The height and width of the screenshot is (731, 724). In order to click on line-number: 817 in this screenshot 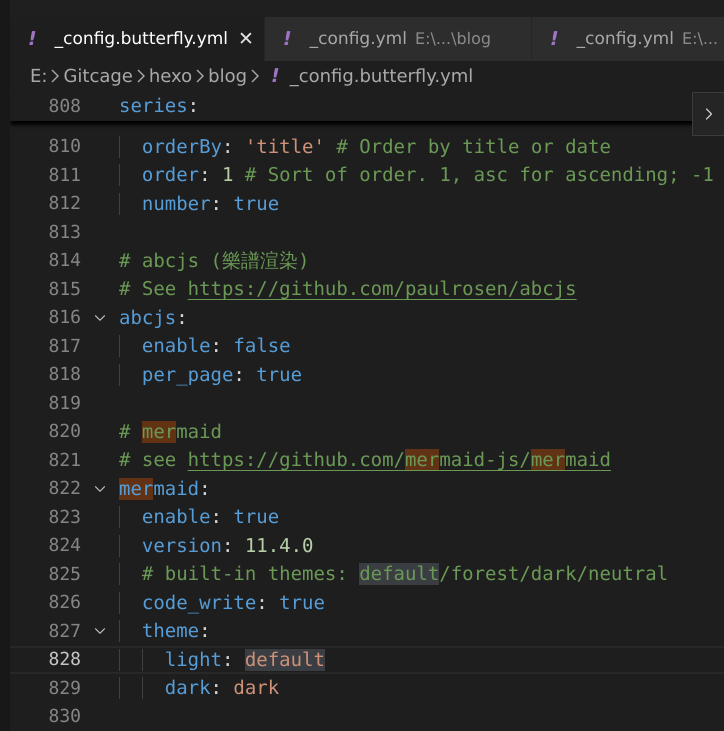, I will do `click(64, 346)`.